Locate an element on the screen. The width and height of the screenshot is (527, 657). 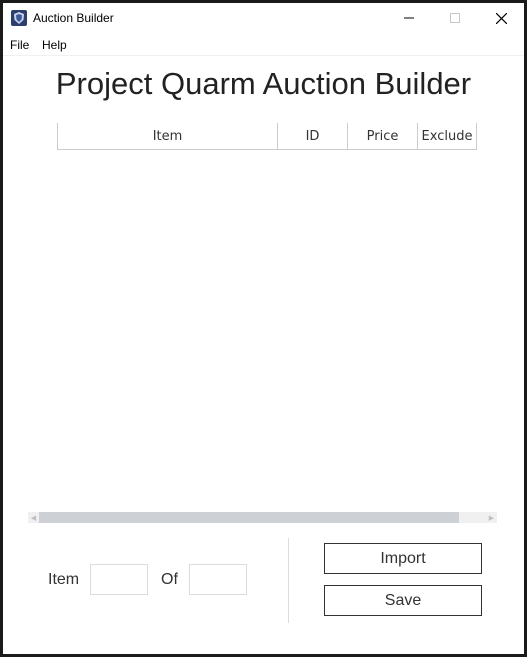
of-label: Of is located at coordinates (169, 579).